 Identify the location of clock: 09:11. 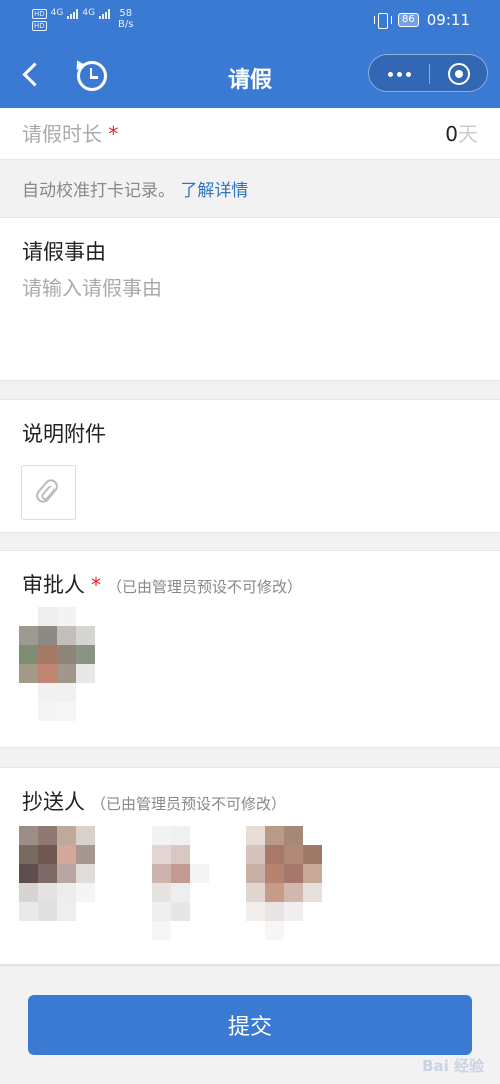
(448, 20).